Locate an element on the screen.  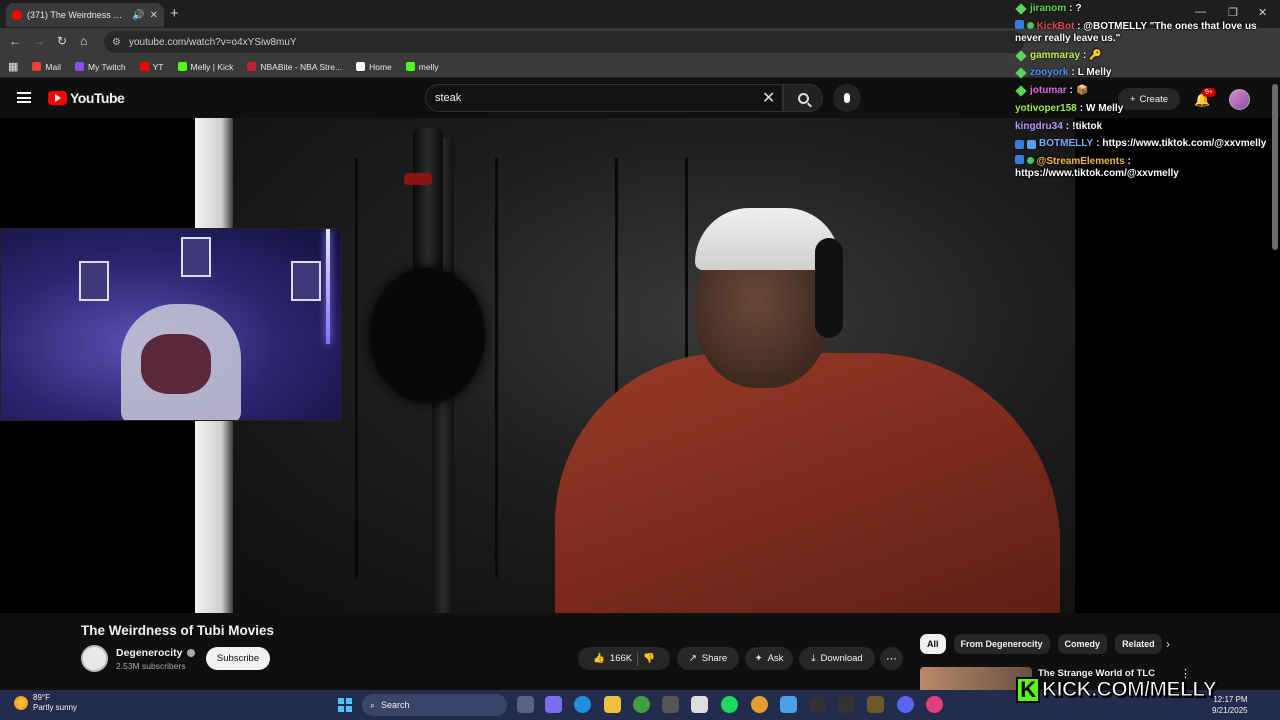
edge-icon is located at coordinates (582, 704).